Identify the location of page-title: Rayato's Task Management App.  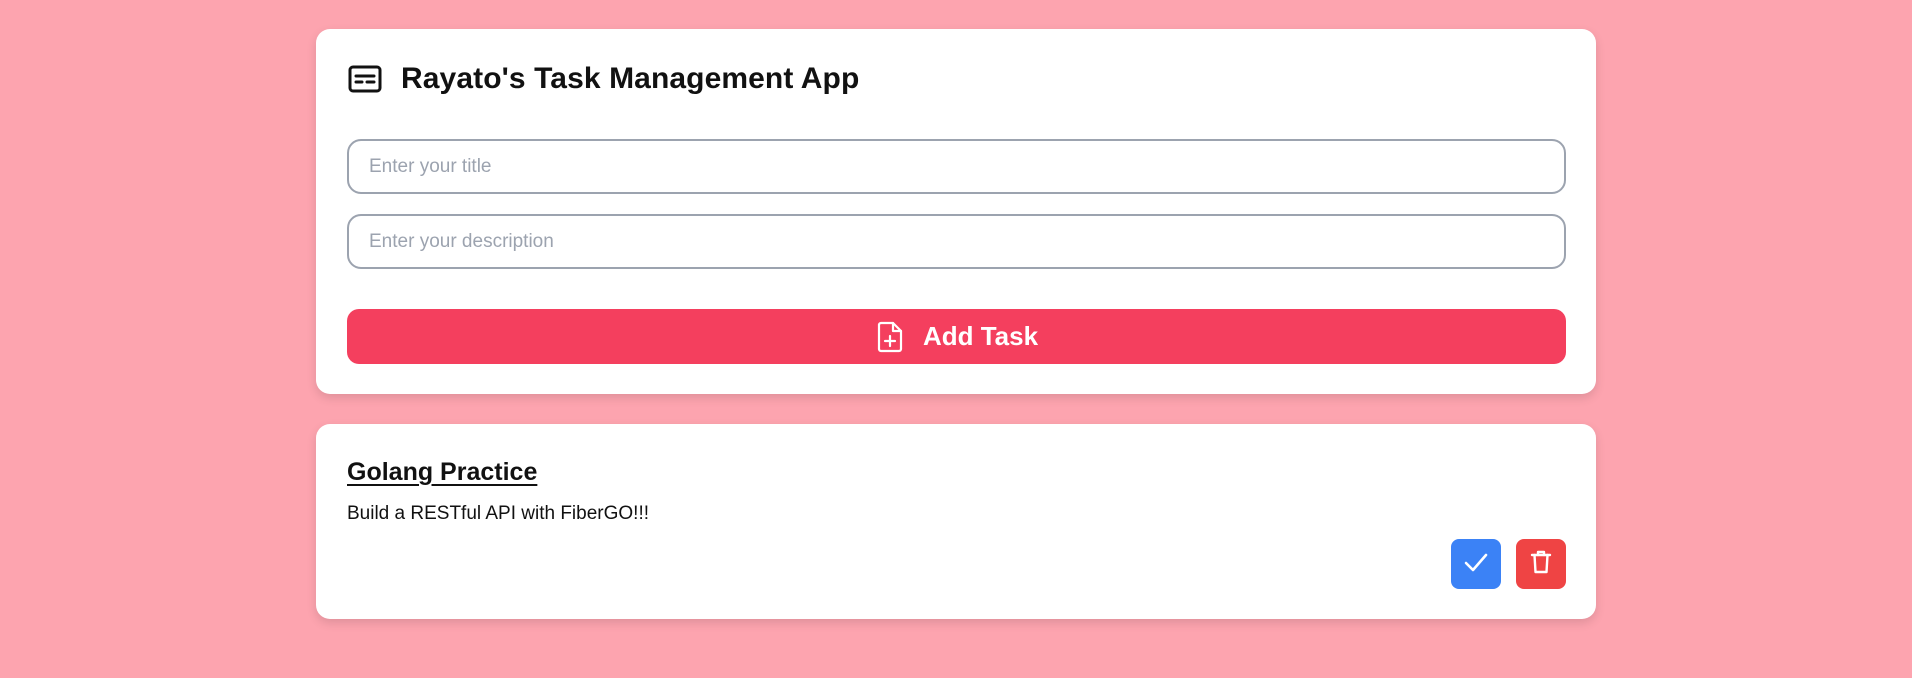
(630, 78).